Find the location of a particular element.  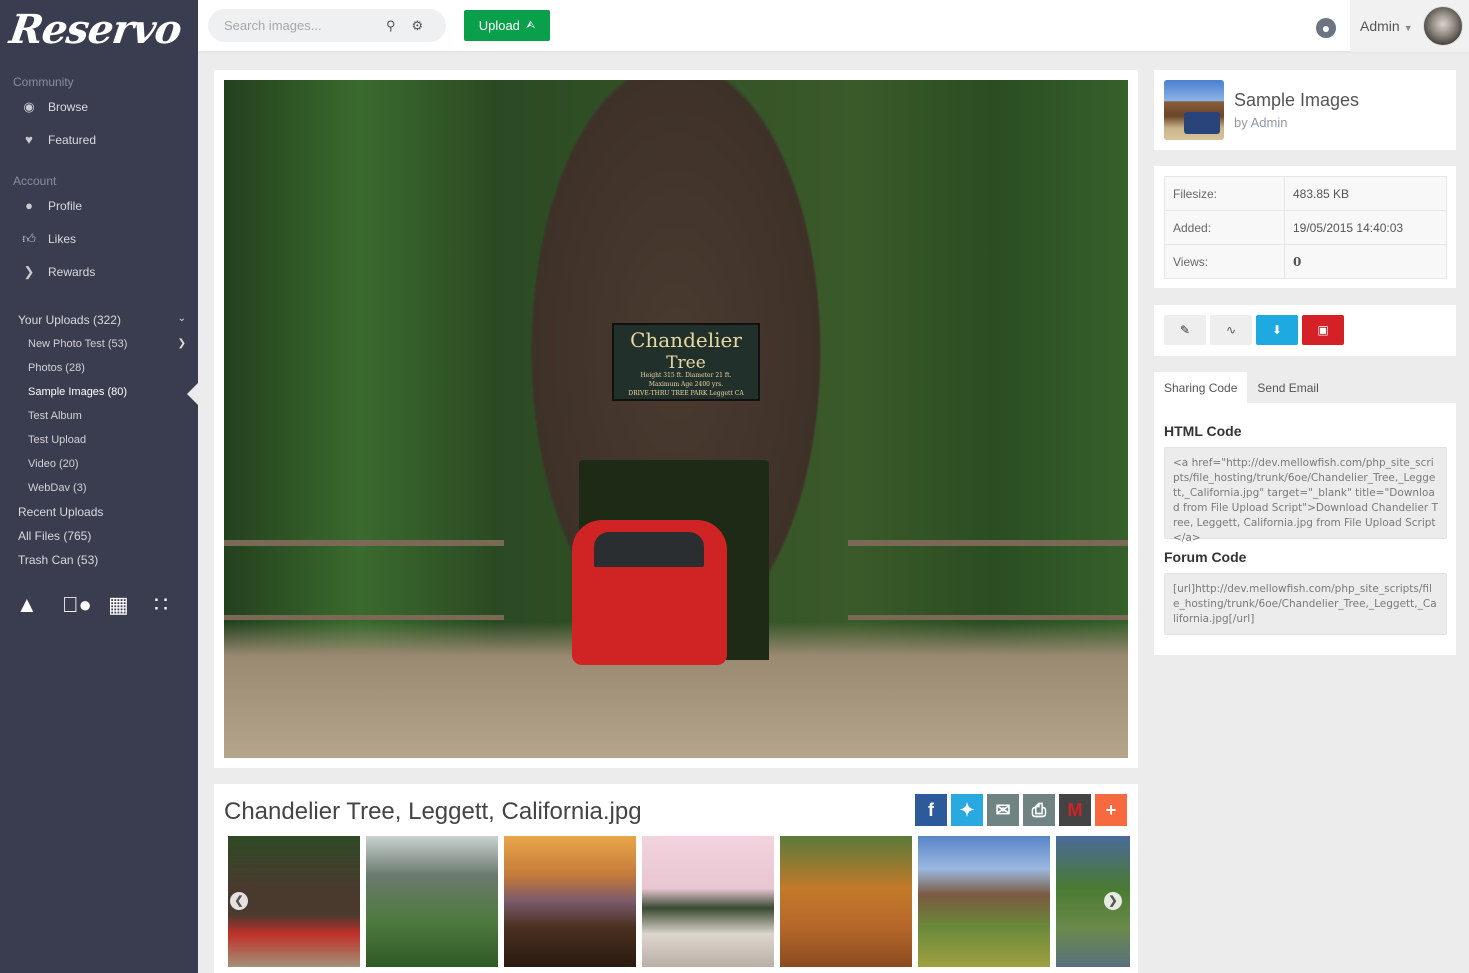

gmail-share-button: M is located at coordinates (1075, 810).